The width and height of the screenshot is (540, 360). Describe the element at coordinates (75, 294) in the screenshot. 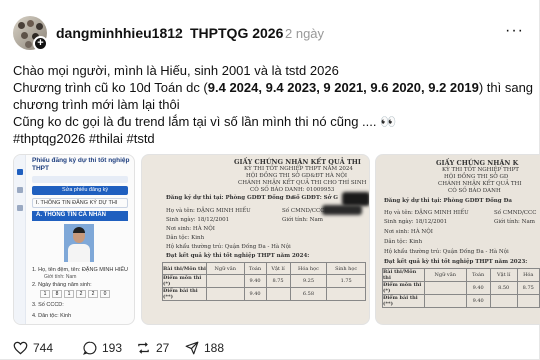

I see `dob-digit-boxes: 1 8 1 2 2 0` at that location.